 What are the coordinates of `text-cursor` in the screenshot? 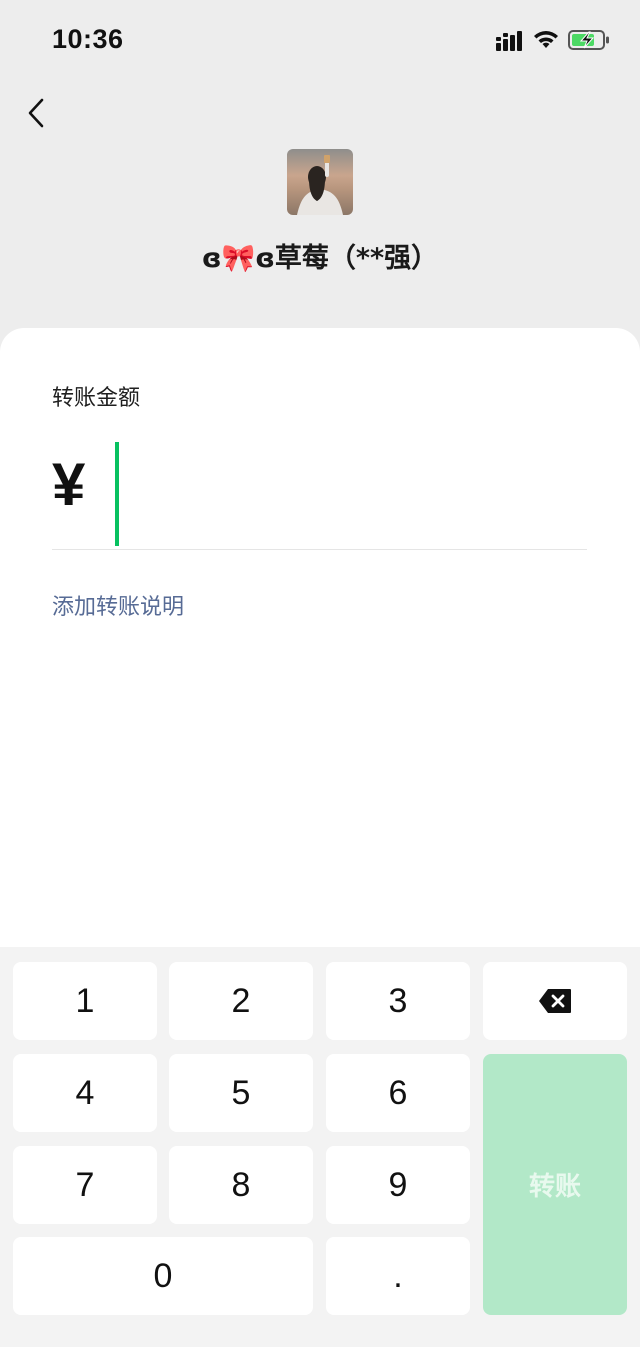 It's located at (117, 494).